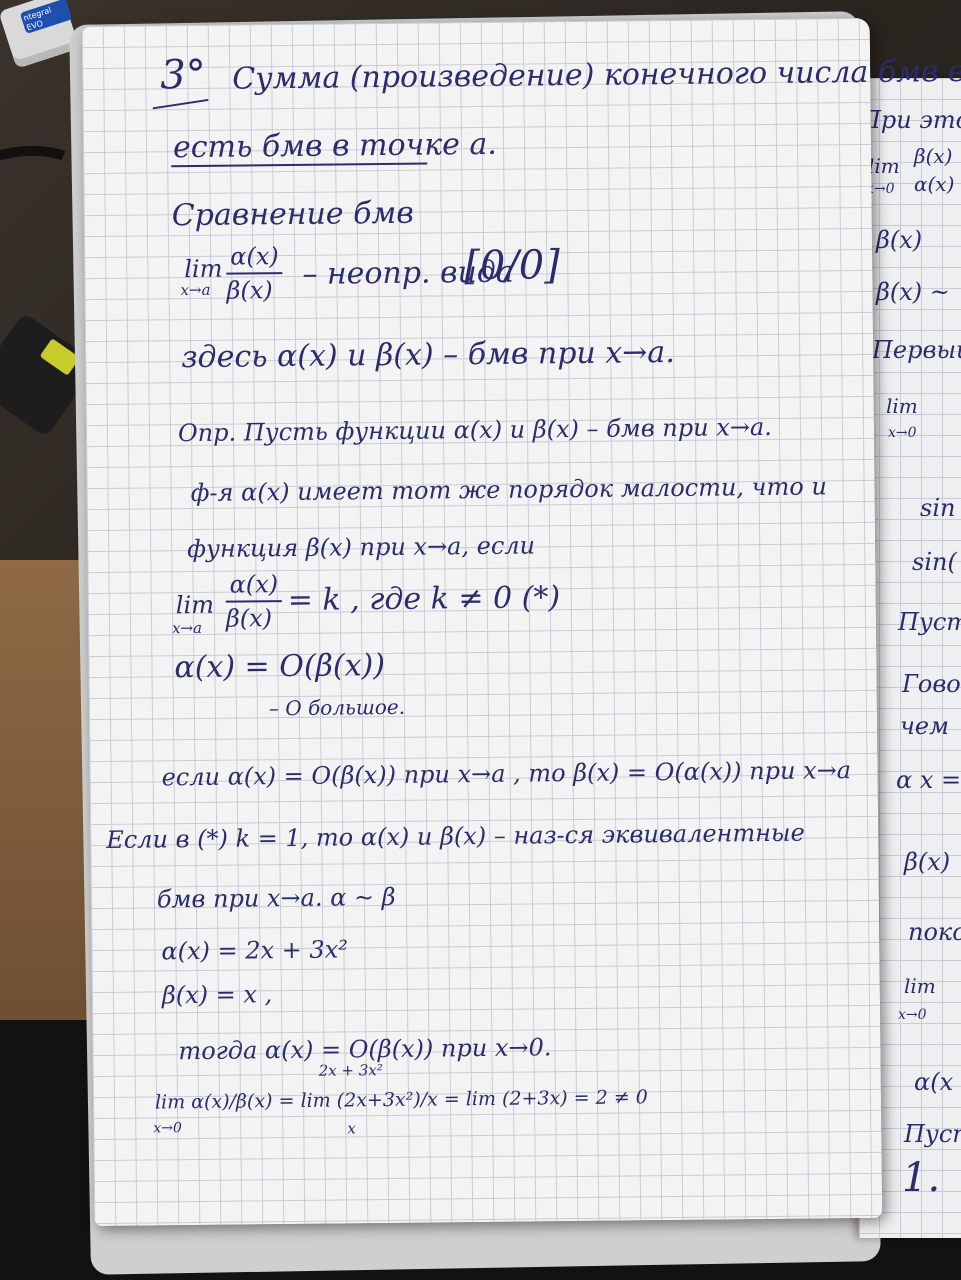  I want to click on where-line: здесь α(x) и β(x) – бмв при x→a., so click(428, 355).